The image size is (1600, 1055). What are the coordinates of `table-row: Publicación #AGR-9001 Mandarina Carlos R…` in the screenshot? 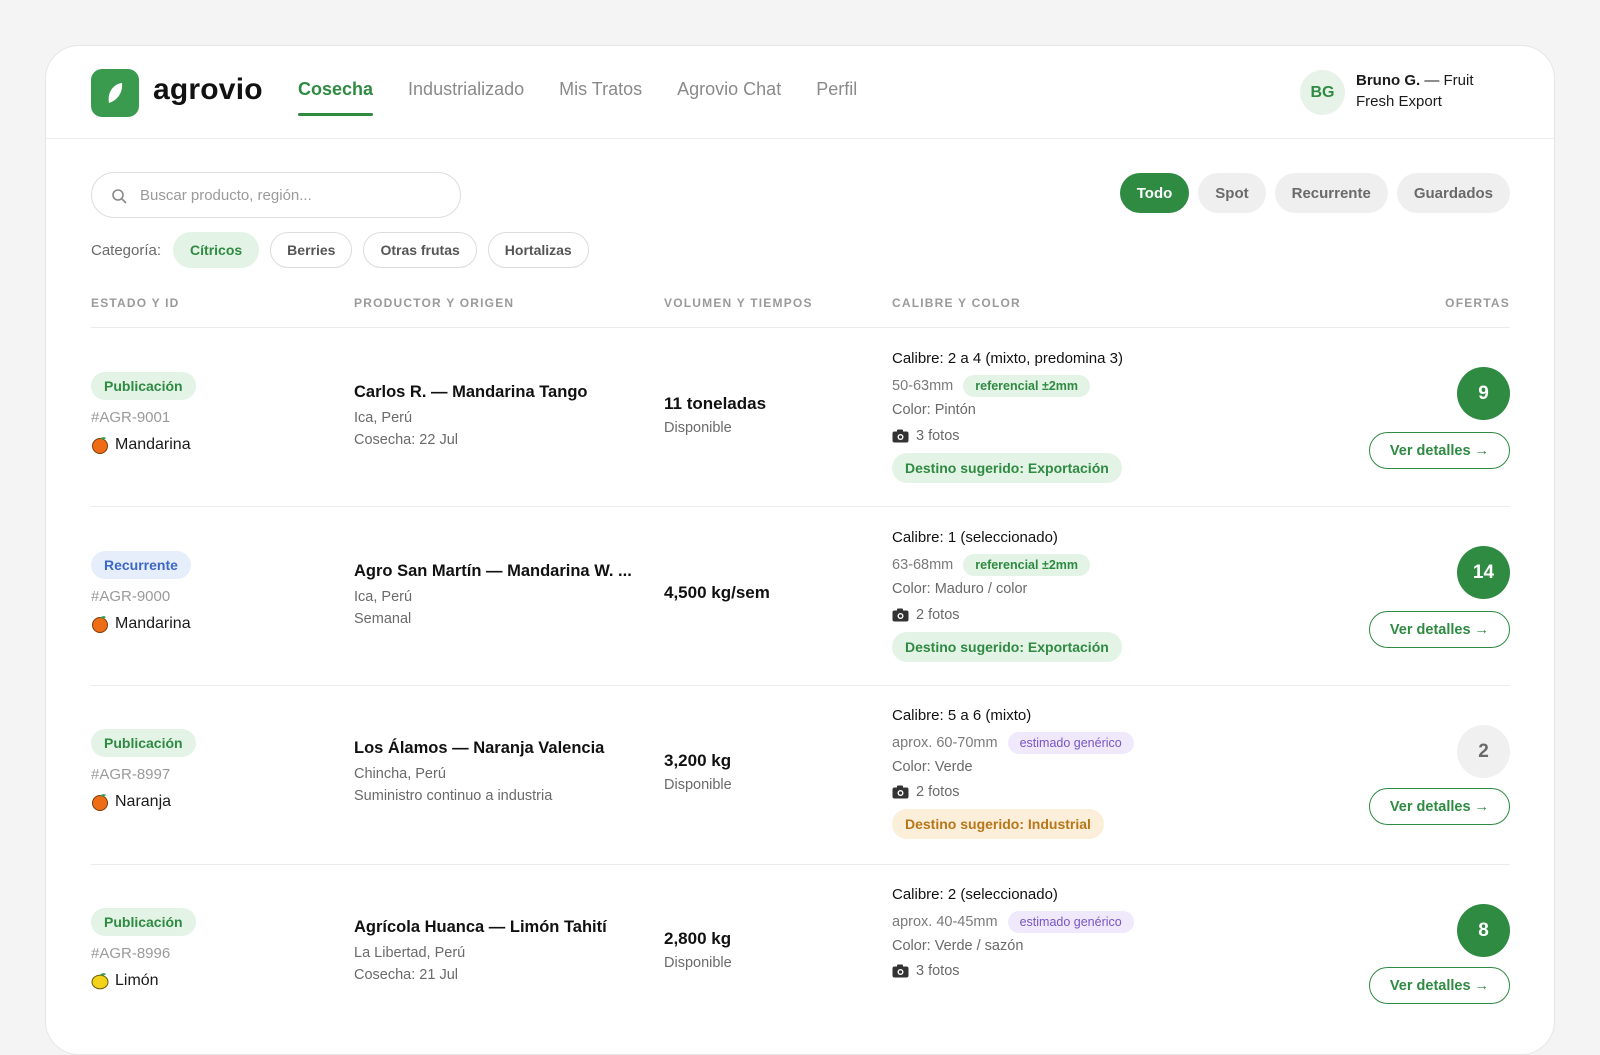 It's located at (800, 418).